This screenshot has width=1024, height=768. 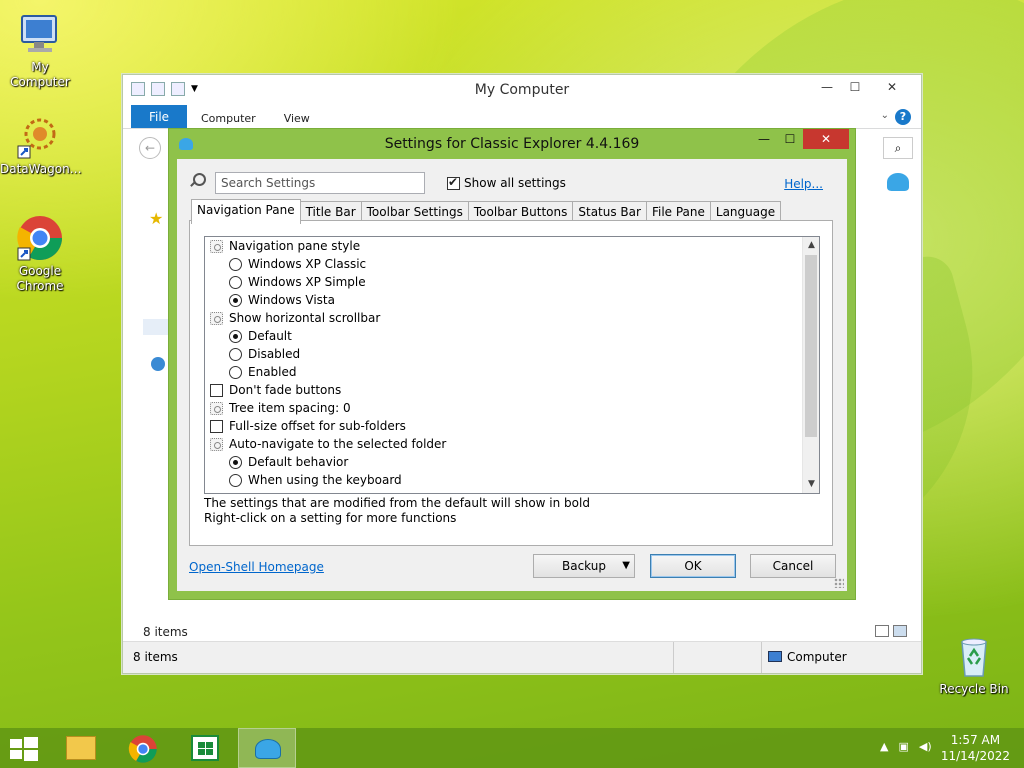 I want to click on tab-computer: Computer, so click(x=228, y=116).